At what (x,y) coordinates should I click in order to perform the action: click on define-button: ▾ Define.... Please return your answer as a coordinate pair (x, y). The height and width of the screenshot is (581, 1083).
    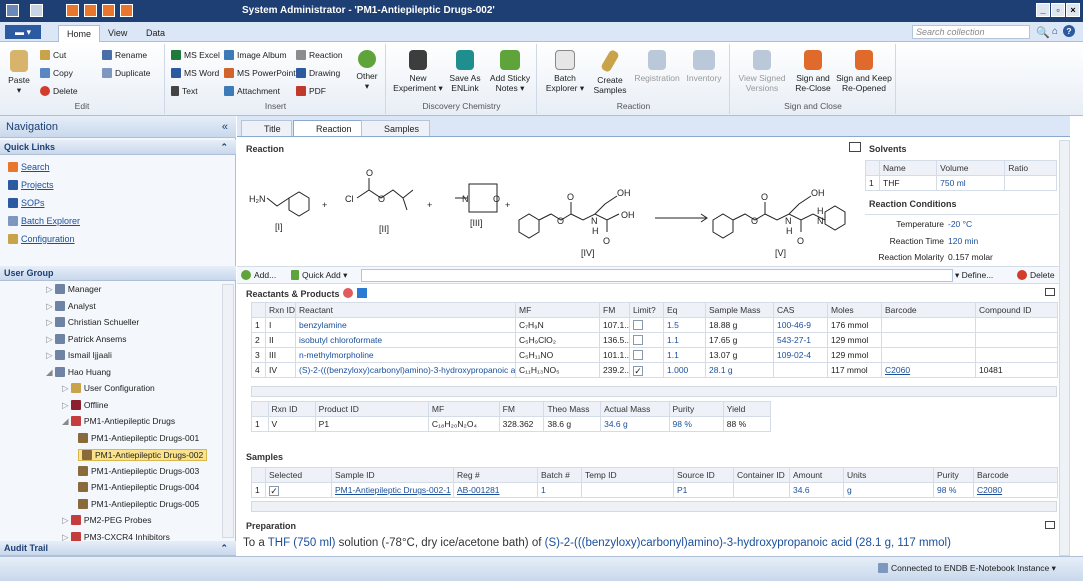
    Looking at the image, I should click on (974, 275).